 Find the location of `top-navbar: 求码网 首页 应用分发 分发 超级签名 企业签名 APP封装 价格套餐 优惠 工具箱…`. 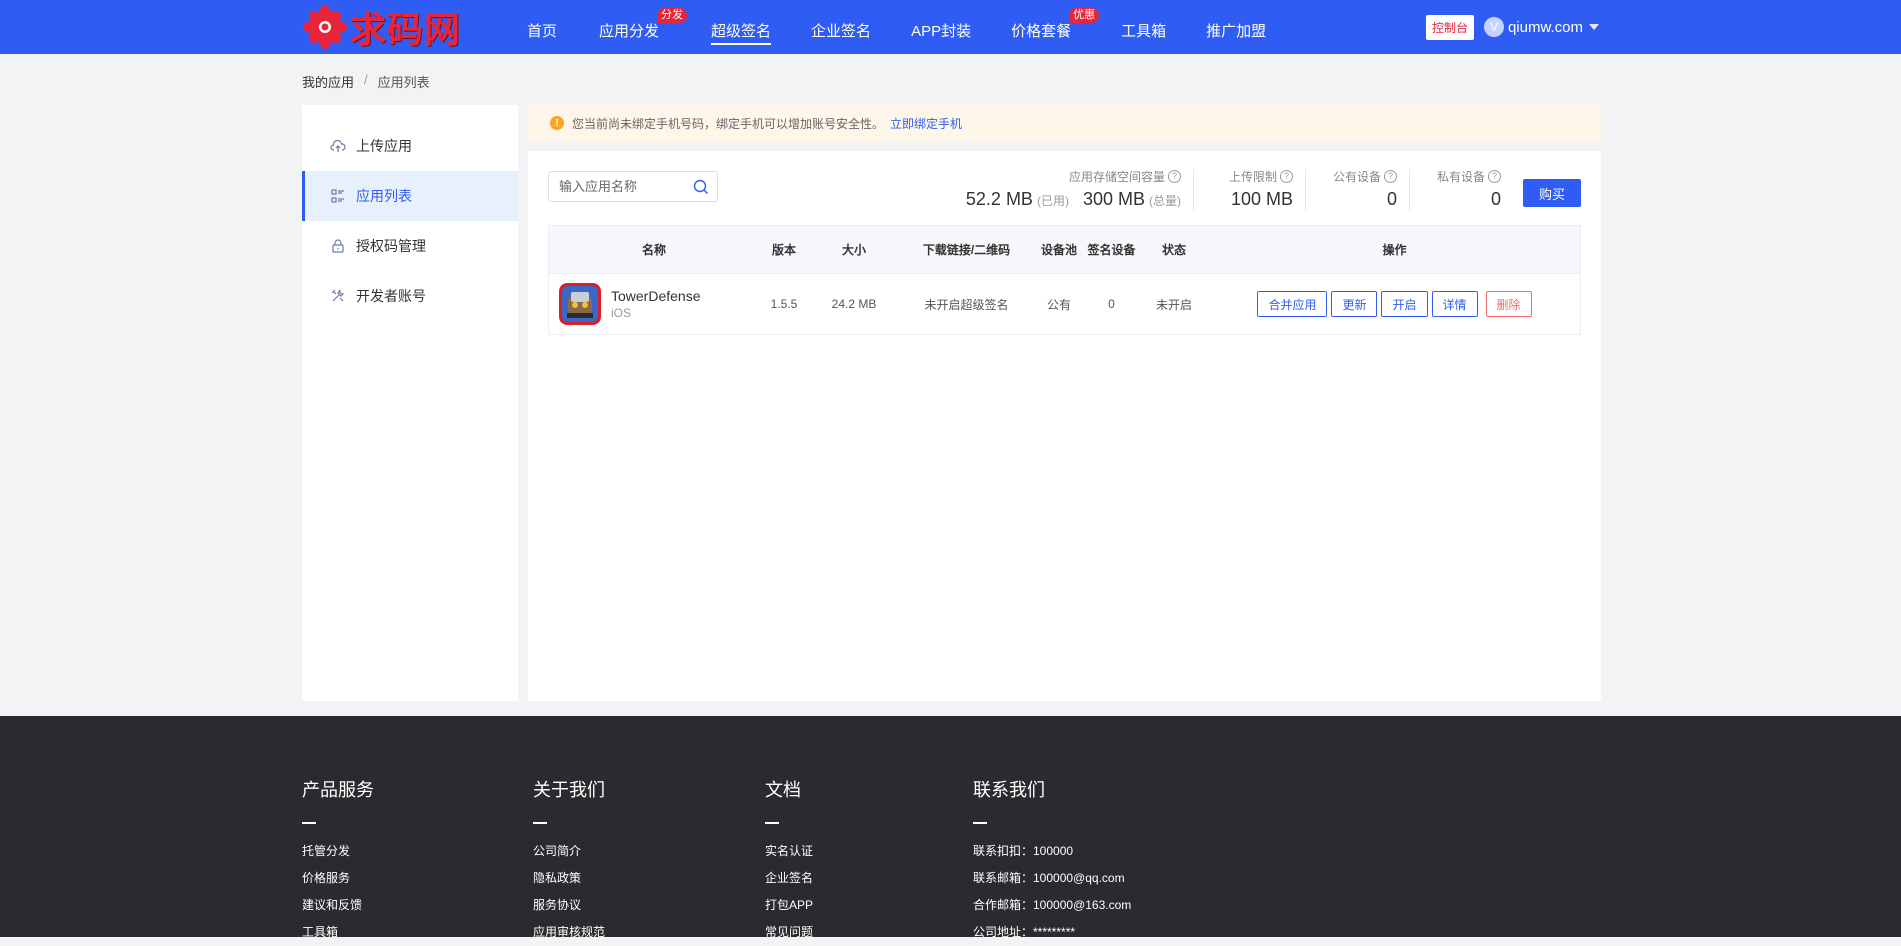

top-navbar: 求码网 首页 应用分发 分发 超级签名 企业签名 APP封装 价格套餐 优惠 工具箱… is located at coordinates (950, 27).